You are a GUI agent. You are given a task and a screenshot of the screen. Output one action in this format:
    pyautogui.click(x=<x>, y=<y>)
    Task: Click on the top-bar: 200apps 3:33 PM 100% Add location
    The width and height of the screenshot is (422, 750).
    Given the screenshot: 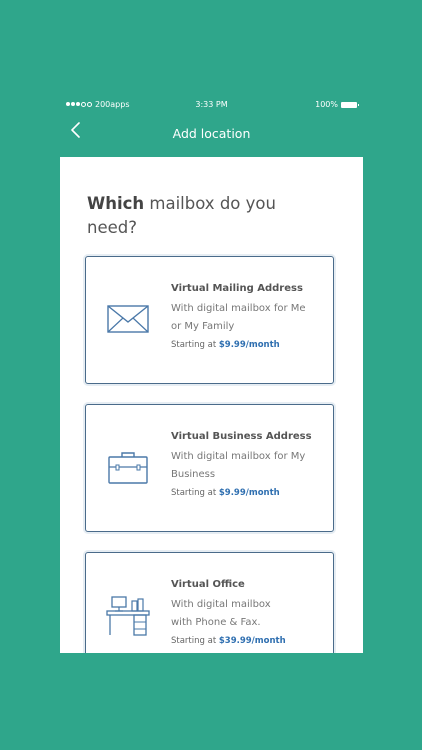 What is the action you would take?
    pyautogui.click(x=211, y=126)
    